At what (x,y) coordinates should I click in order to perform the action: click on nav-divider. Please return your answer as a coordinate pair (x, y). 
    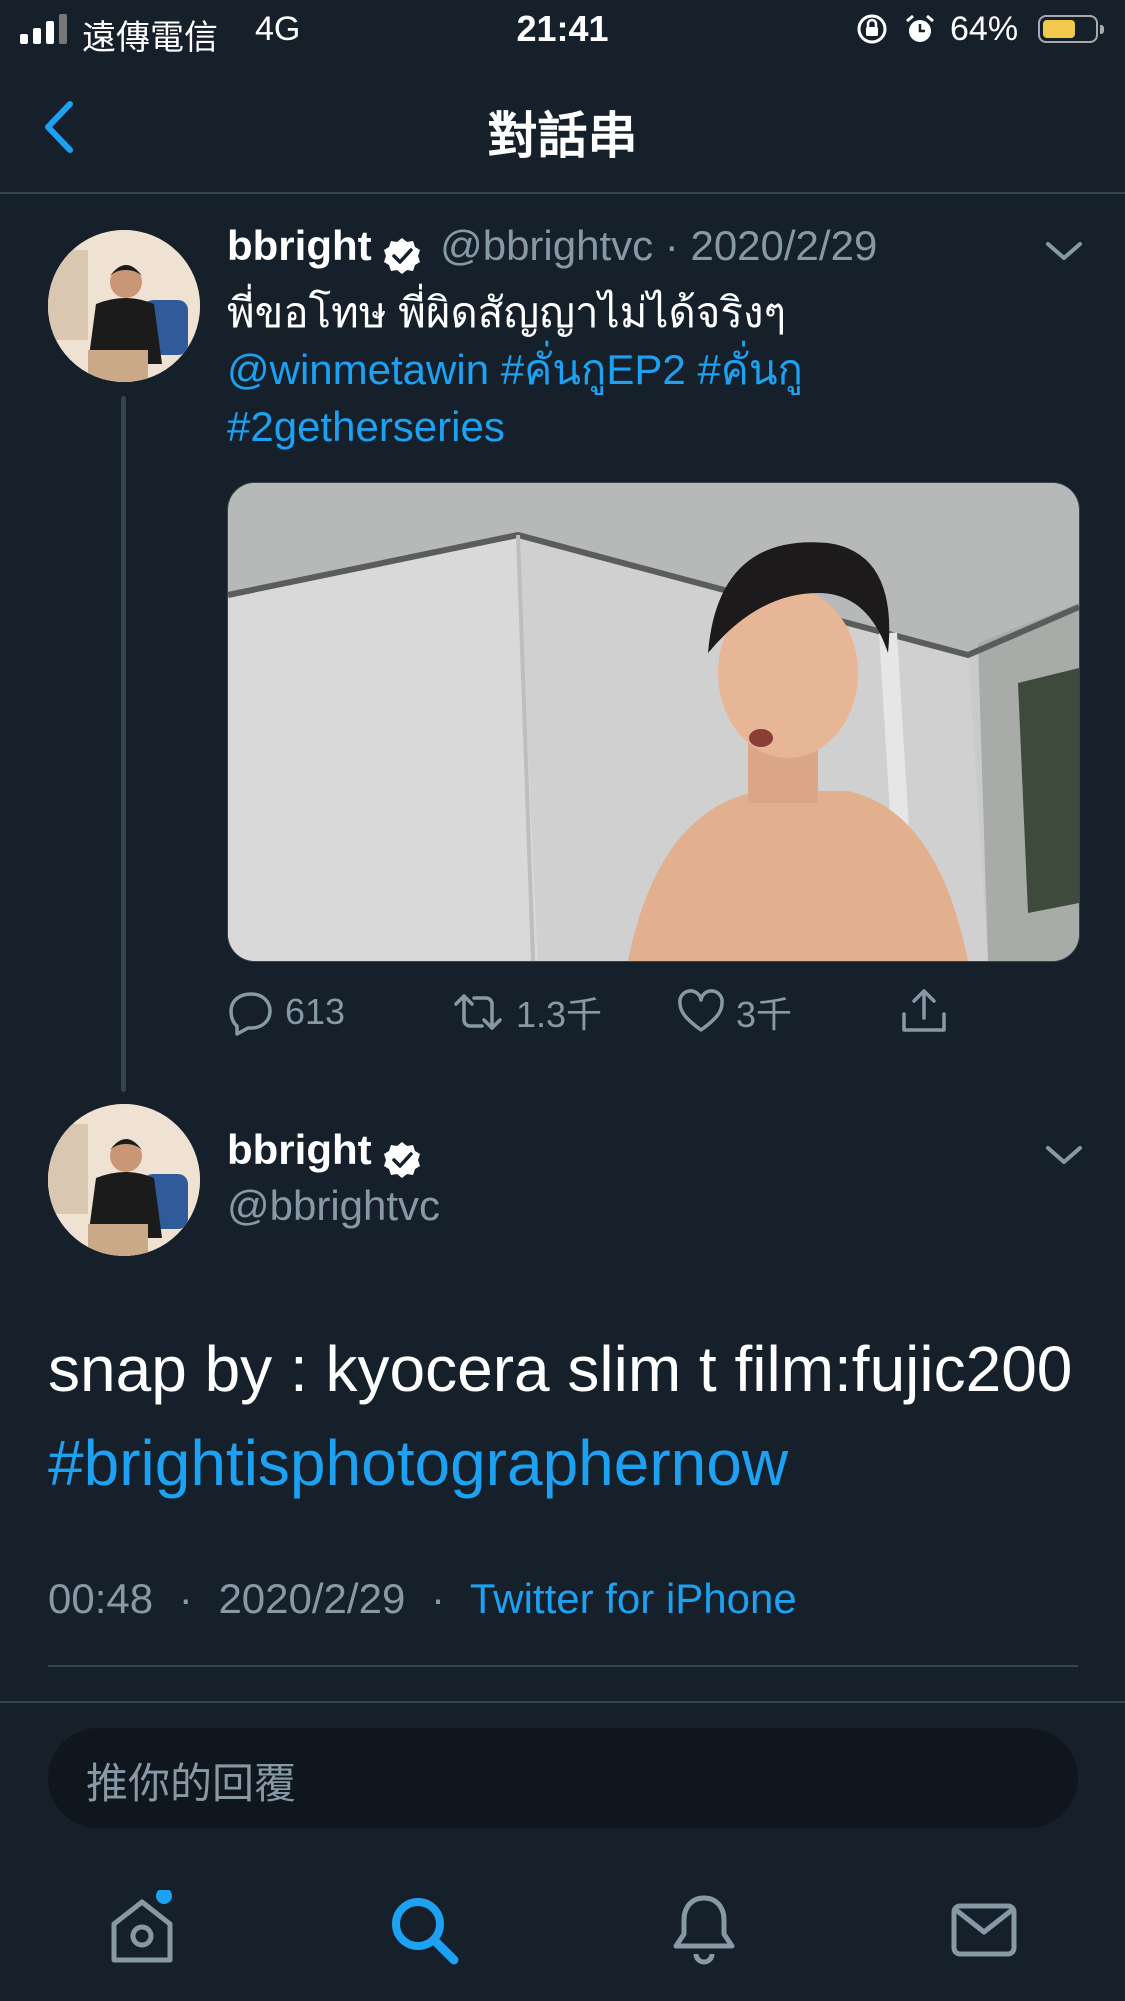
    Looking at the image, I should click on (562, 193).